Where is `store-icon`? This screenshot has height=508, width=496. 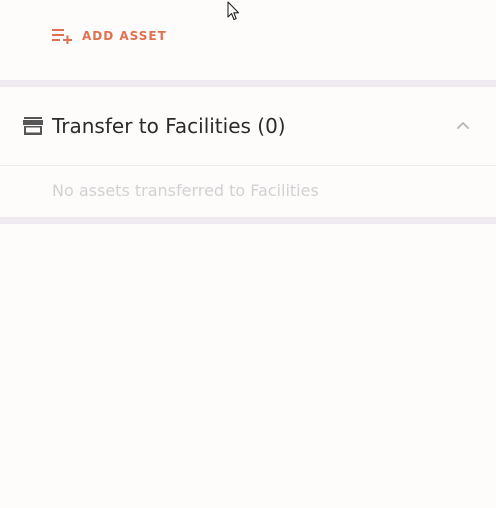 store-icon is located at coordinates (33, 126).